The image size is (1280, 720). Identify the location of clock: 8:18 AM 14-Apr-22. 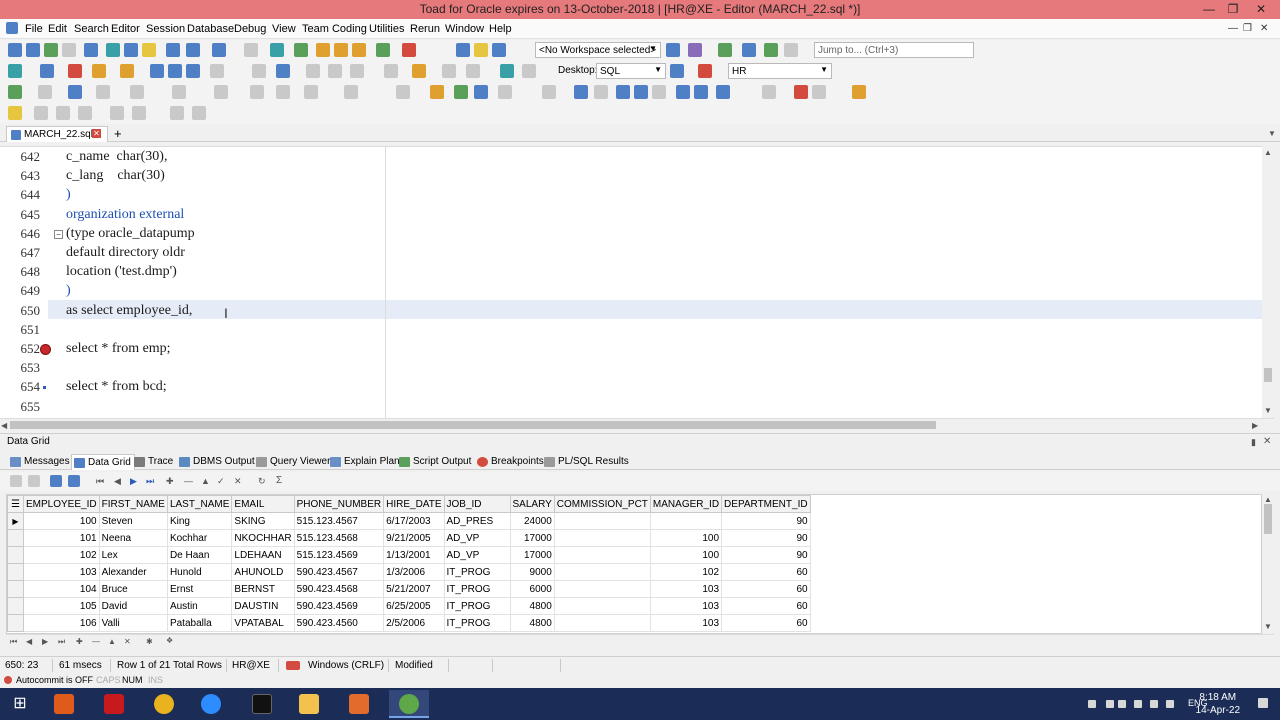
(1218, 704).